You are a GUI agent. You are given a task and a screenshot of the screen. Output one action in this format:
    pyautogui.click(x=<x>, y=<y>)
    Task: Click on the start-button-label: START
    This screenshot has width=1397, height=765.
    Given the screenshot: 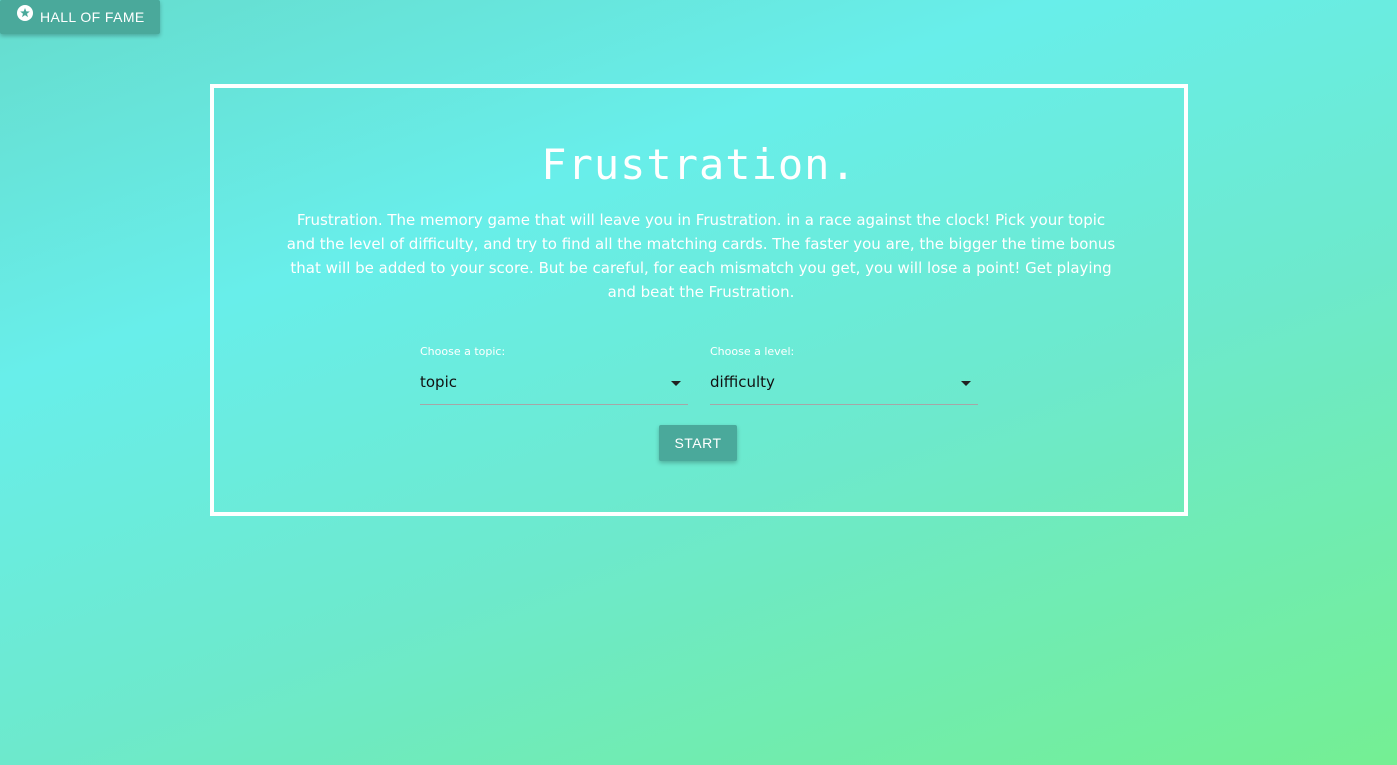 What is the action you would take?
    pyautogui.click(x=698, y=443)
    